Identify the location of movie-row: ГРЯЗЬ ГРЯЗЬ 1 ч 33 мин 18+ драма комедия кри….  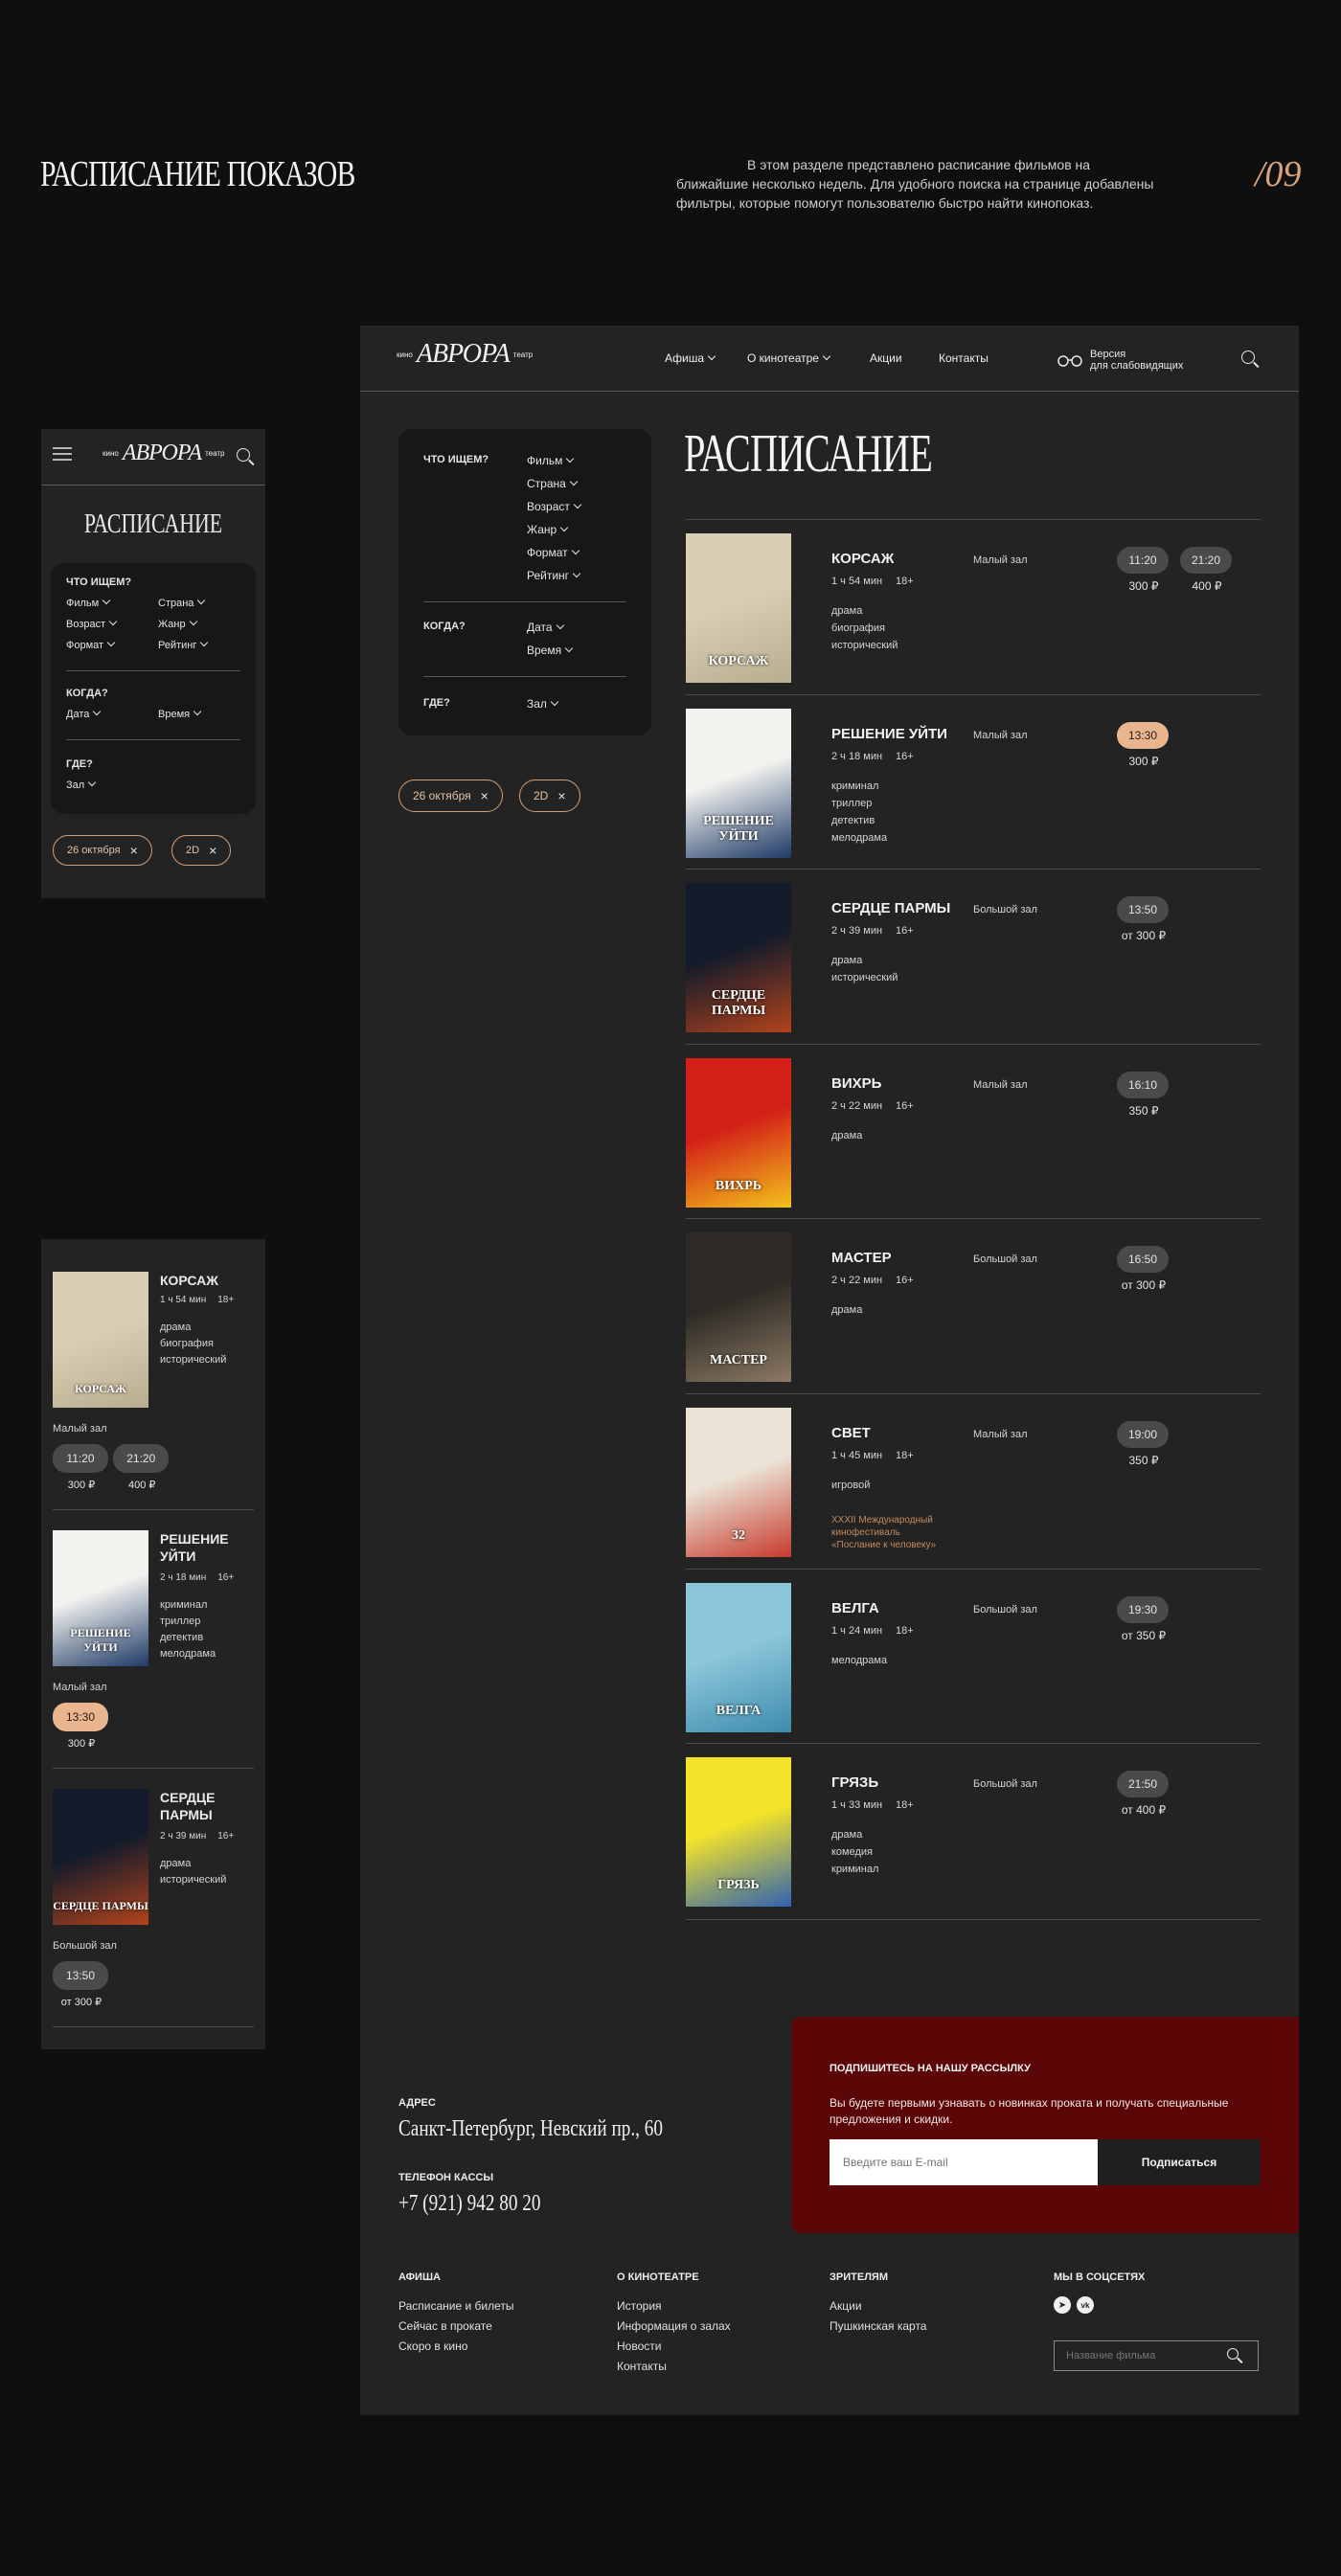
(973, 1830).